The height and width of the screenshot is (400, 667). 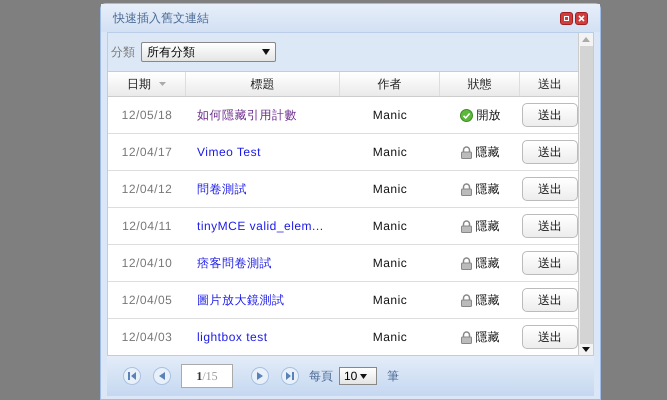 What do you see at coordinates (550, 84) in the screenshot?
I see `column-header: 送出` at bounding box center [550, 84].